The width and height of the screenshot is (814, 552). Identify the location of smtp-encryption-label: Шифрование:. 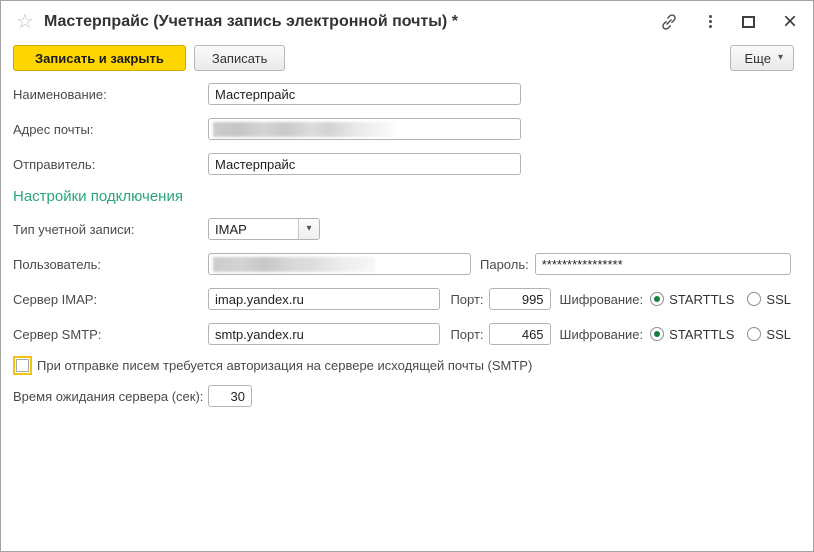
(601, 334).